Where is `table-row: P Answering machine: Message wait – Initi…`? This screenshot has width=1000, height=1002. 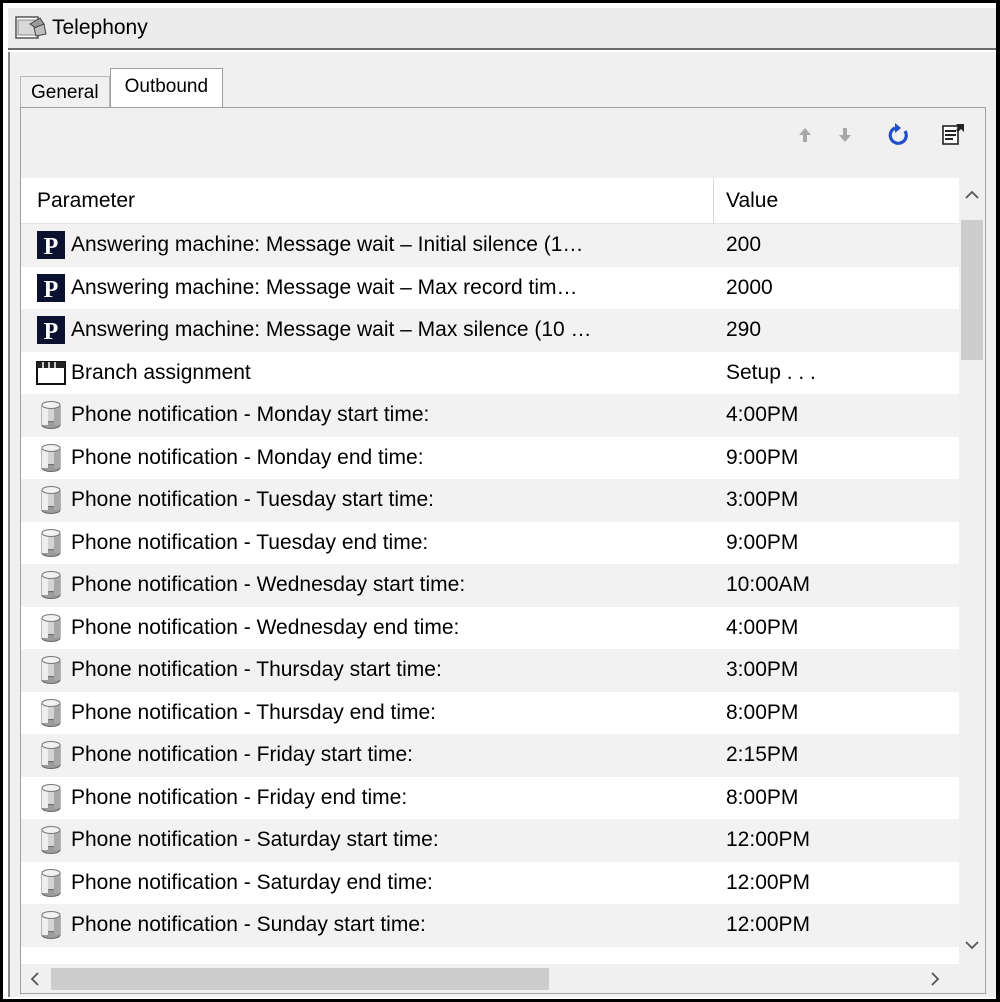 table-row: P Answering machine: Message wait – Initi… is located at coordinates (490, 245).